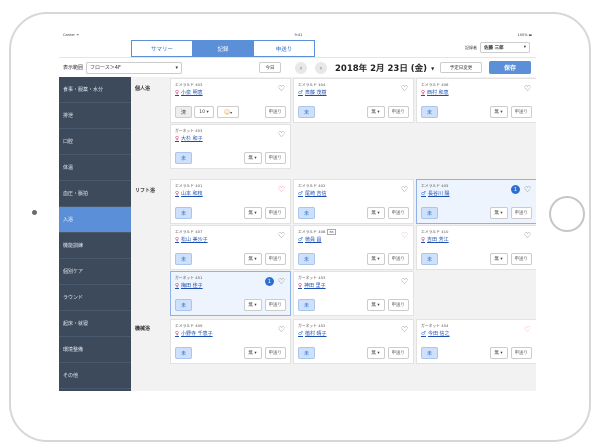 The height and width of the screenshot is (442, 593). What do you see at coordinates (95, 246) in the screenshot?
I see `sidebar-item: 機能訓練` at bounding box center [95, 246].